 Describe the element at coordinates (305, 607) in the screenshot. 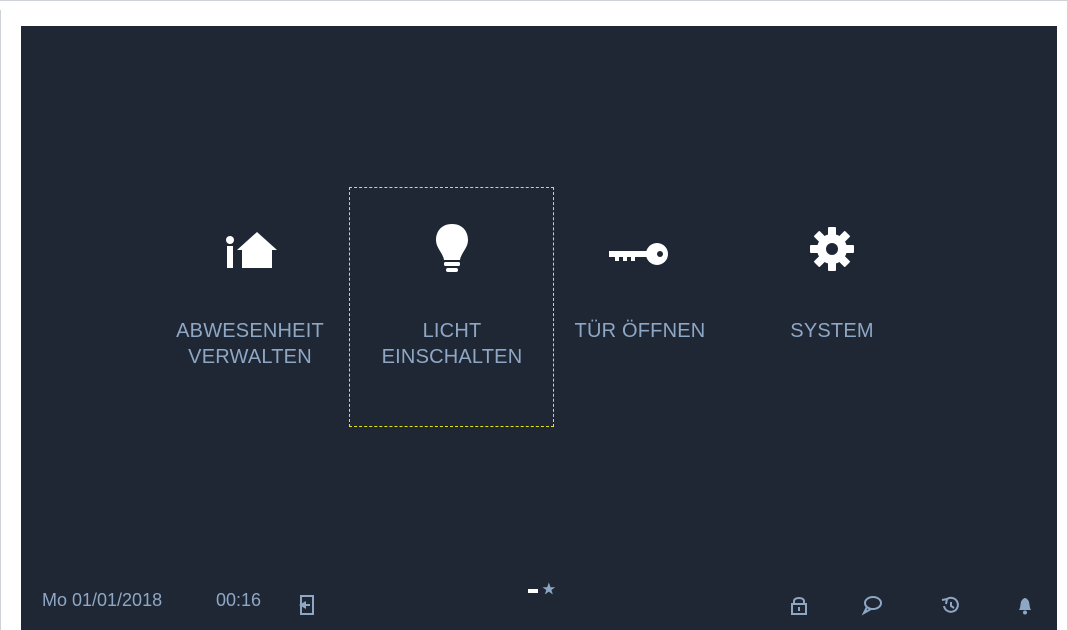

I see `exit-icon` at that location.